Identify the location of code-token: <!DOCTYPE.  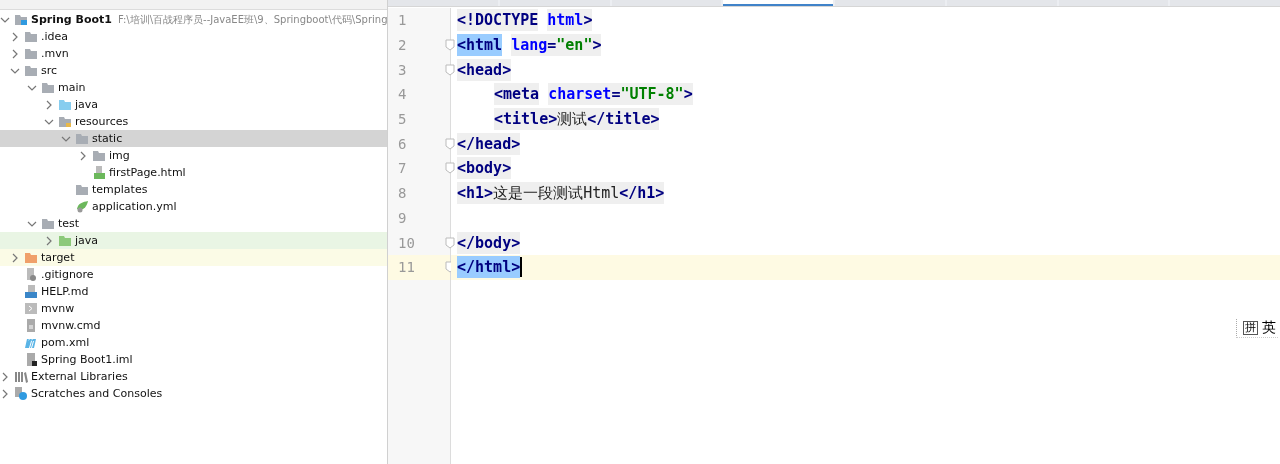
(498, 20).